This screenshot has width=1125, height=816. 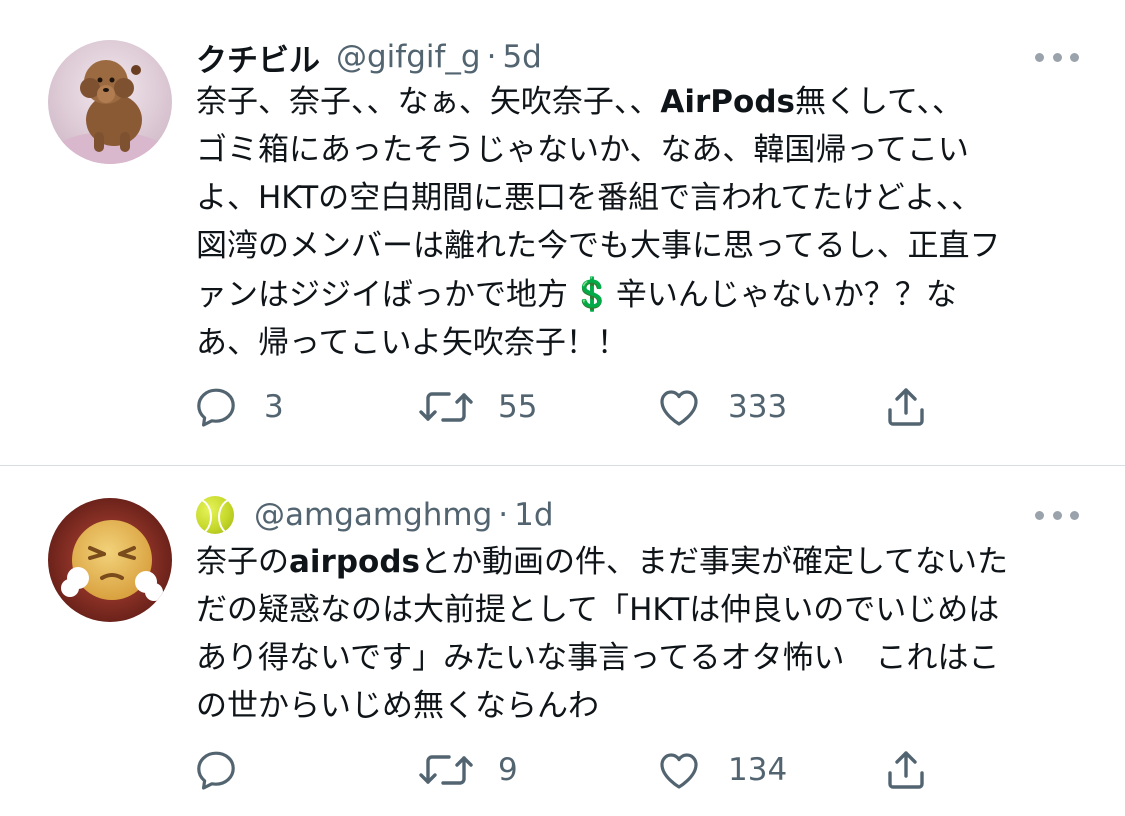 What do you see at coordinates (720, 770) in the screenshot?
I see `like-button: 134` at bounding box center [720, 770].